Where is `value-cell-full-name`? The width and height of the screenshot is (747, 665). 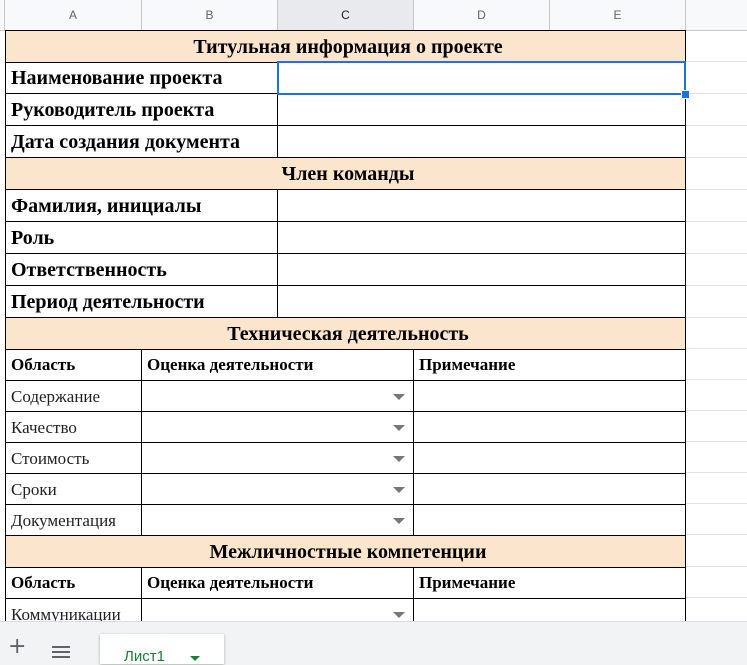 value-cell-full-name is located at coordinates (482, 206).